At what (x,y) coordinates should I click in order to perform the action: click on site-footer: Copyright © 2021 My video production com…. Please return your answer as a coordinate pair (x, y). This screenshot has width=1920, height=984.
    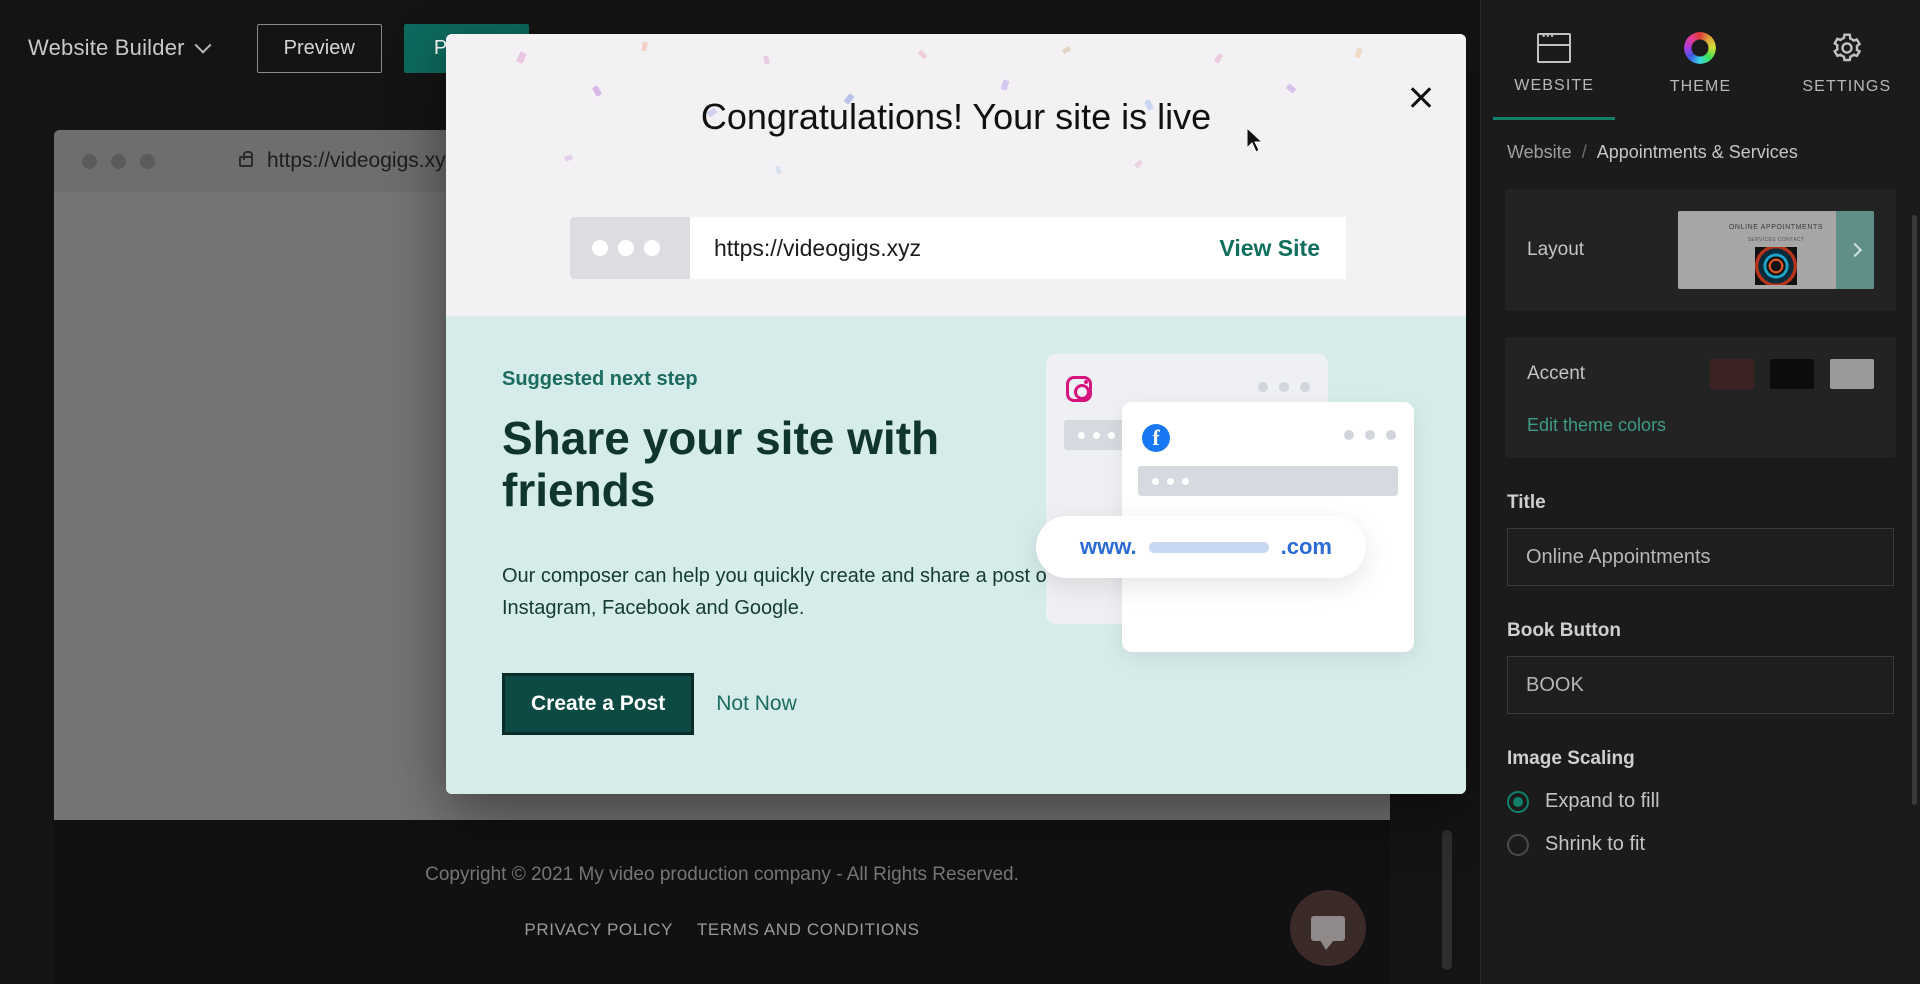
    Looking at the image, I should click on (722, 902).